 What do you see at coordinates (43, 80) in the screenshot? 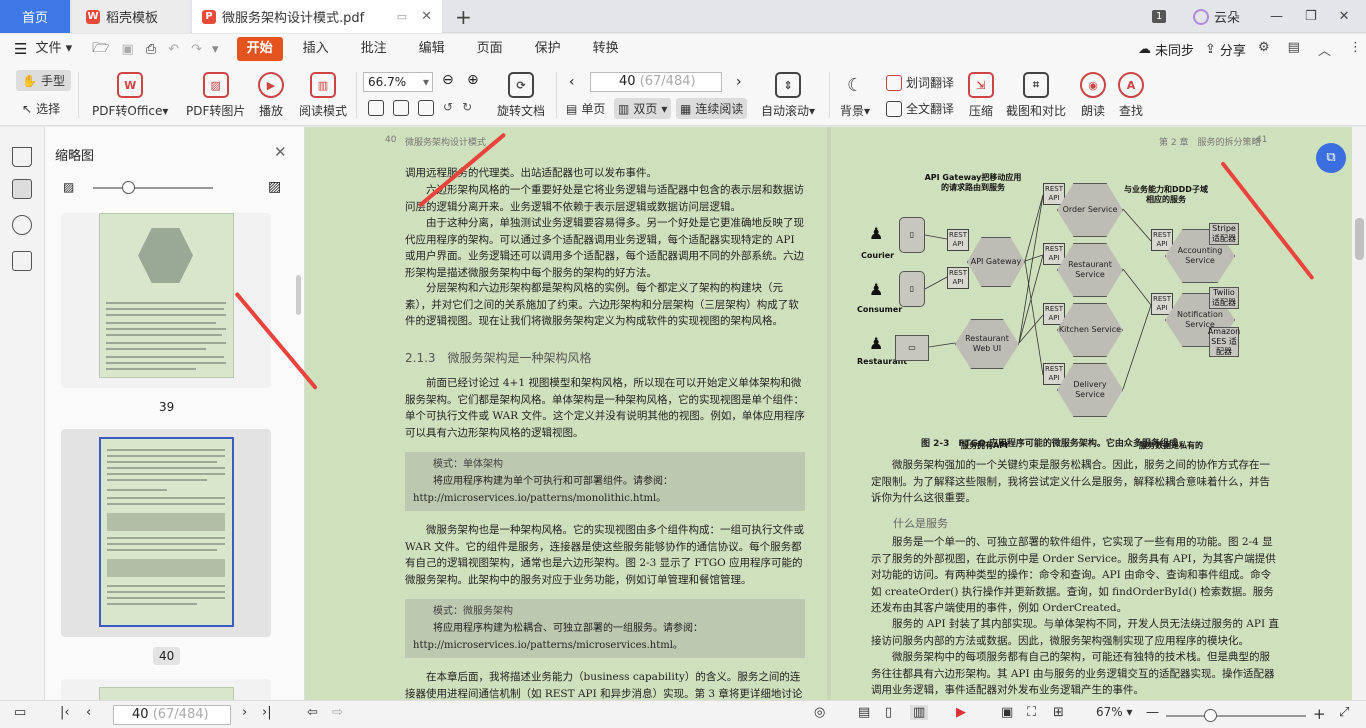
I see `hand-tool-button: ✋ 手型` at bounding box center [43, 80].